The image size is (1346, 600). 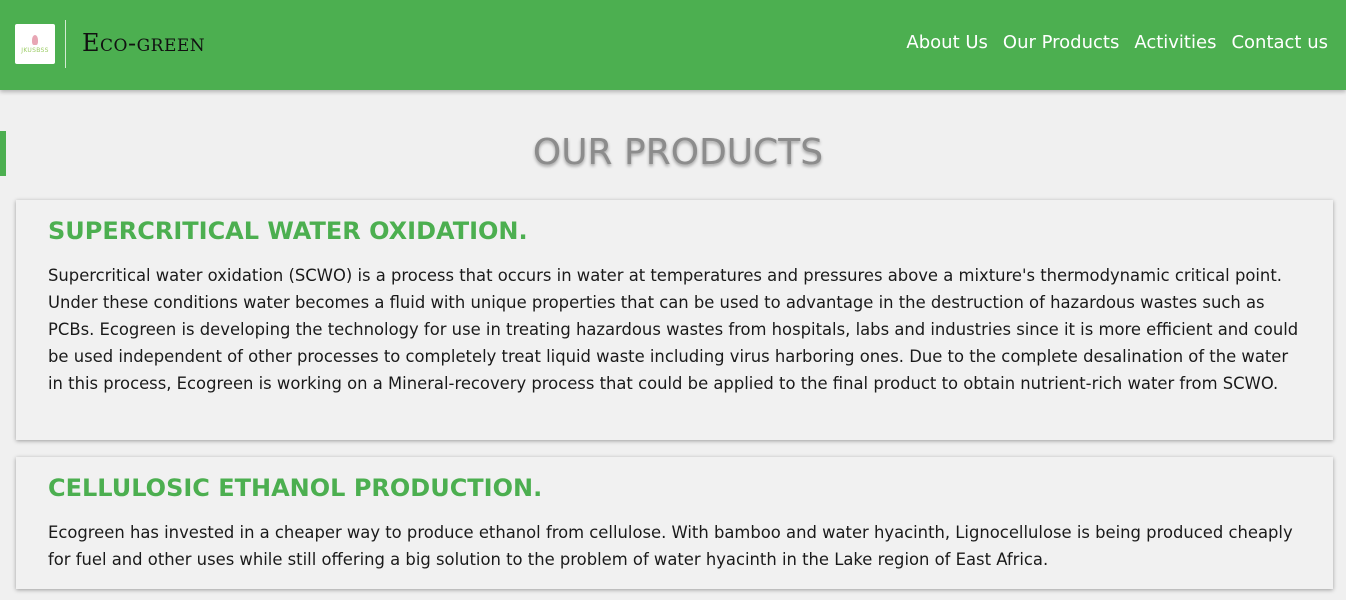 I want to click on brand-name: Eco-green, so click(x=143, y=43).